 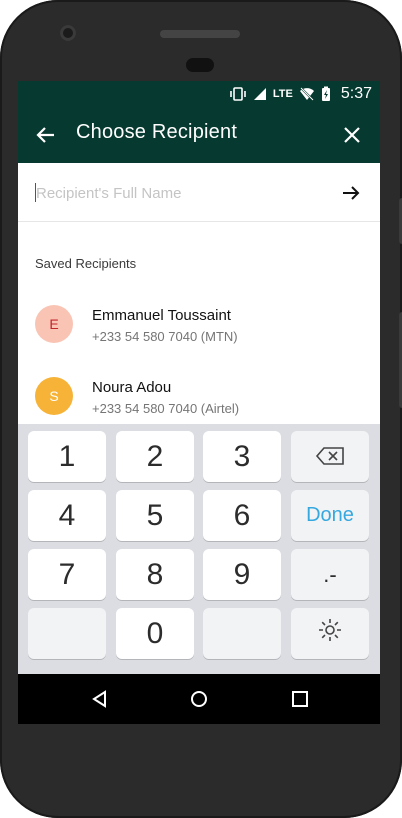 What do you see at coordinates (155, 574) in the screenshot?
I see `key-8: 8` at bounding box center [155, 574].